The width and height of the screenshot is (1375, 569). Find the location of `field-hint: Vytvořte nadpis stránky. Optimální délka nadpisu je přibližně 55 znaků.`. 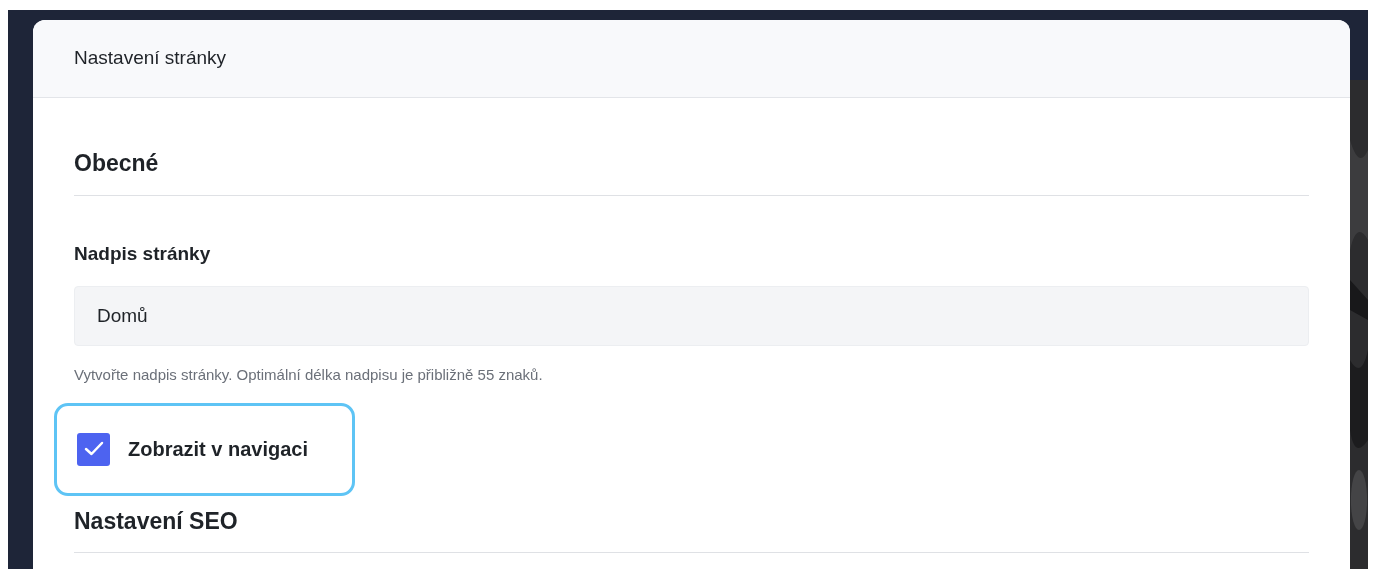

field-hint: Vytvořte nadpis stránky. Optimální délka nadpisu je přibližně 55 znaků. is located at coordinates (309, 375).